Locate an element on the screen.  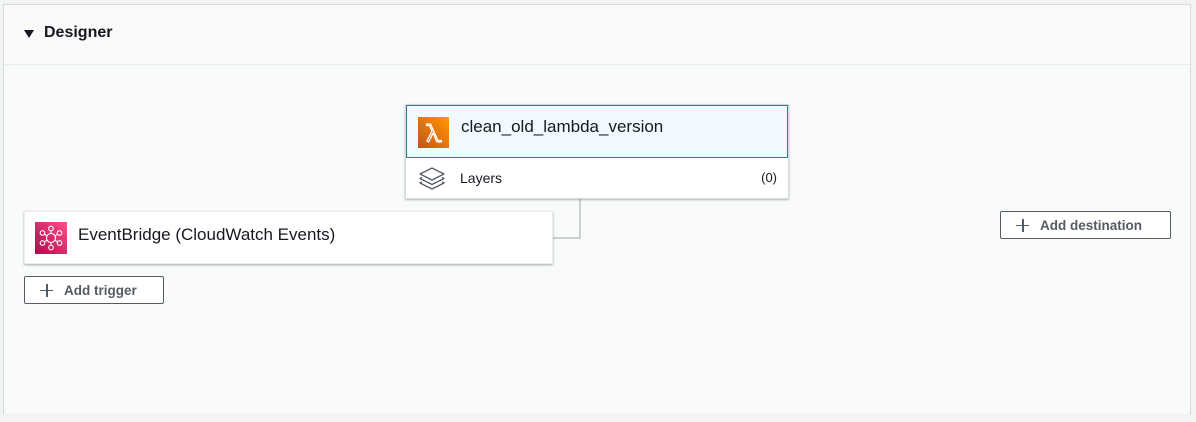
add-destination-label: Add destination is located at coordinates (1091, 225).